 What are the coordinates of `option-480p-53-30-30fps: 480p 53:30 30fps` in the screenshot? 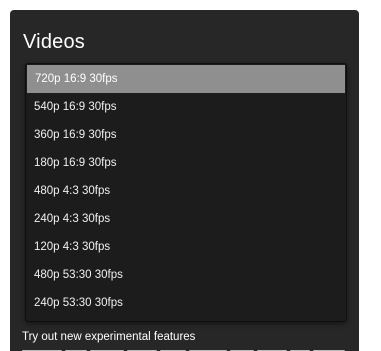 It's located at (186, 275).